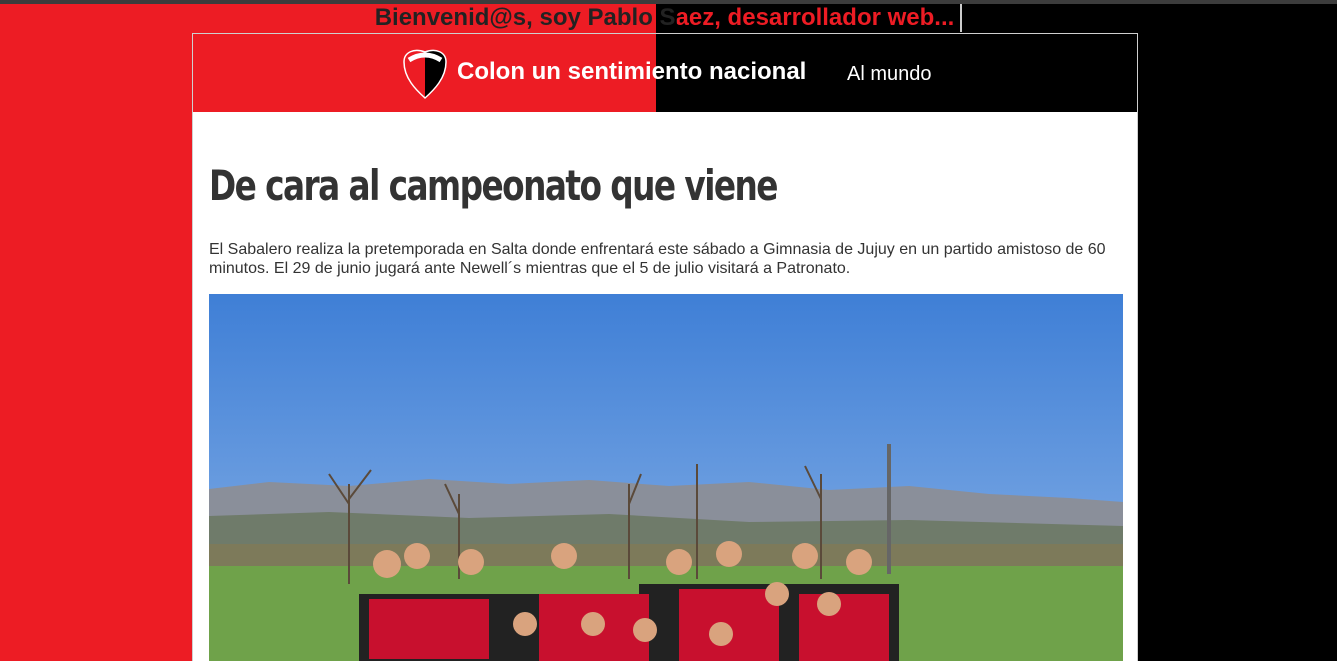 Image resolution: width=1337 pixels, height=661 pixels. What do you see at coordinates (889, 74) in the screenshot?
I see `nav-link-al-mundo: Al mundo` at bounding box center [889, 74].